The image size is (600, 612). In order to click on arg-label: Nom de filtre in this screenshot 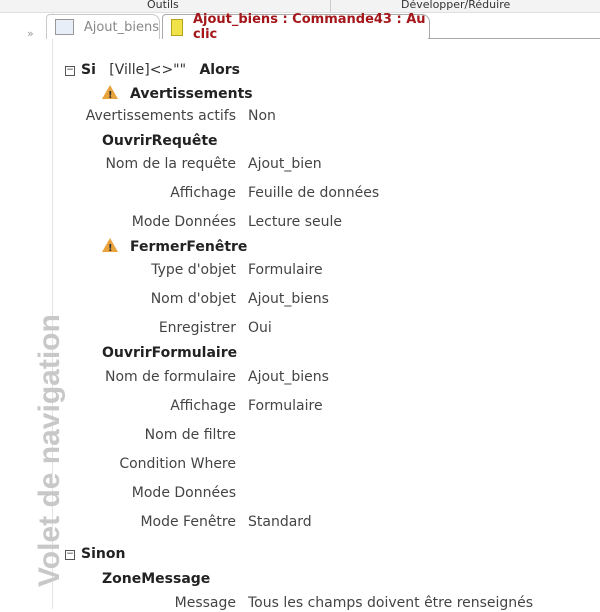, I will do `click(190, 435)`.